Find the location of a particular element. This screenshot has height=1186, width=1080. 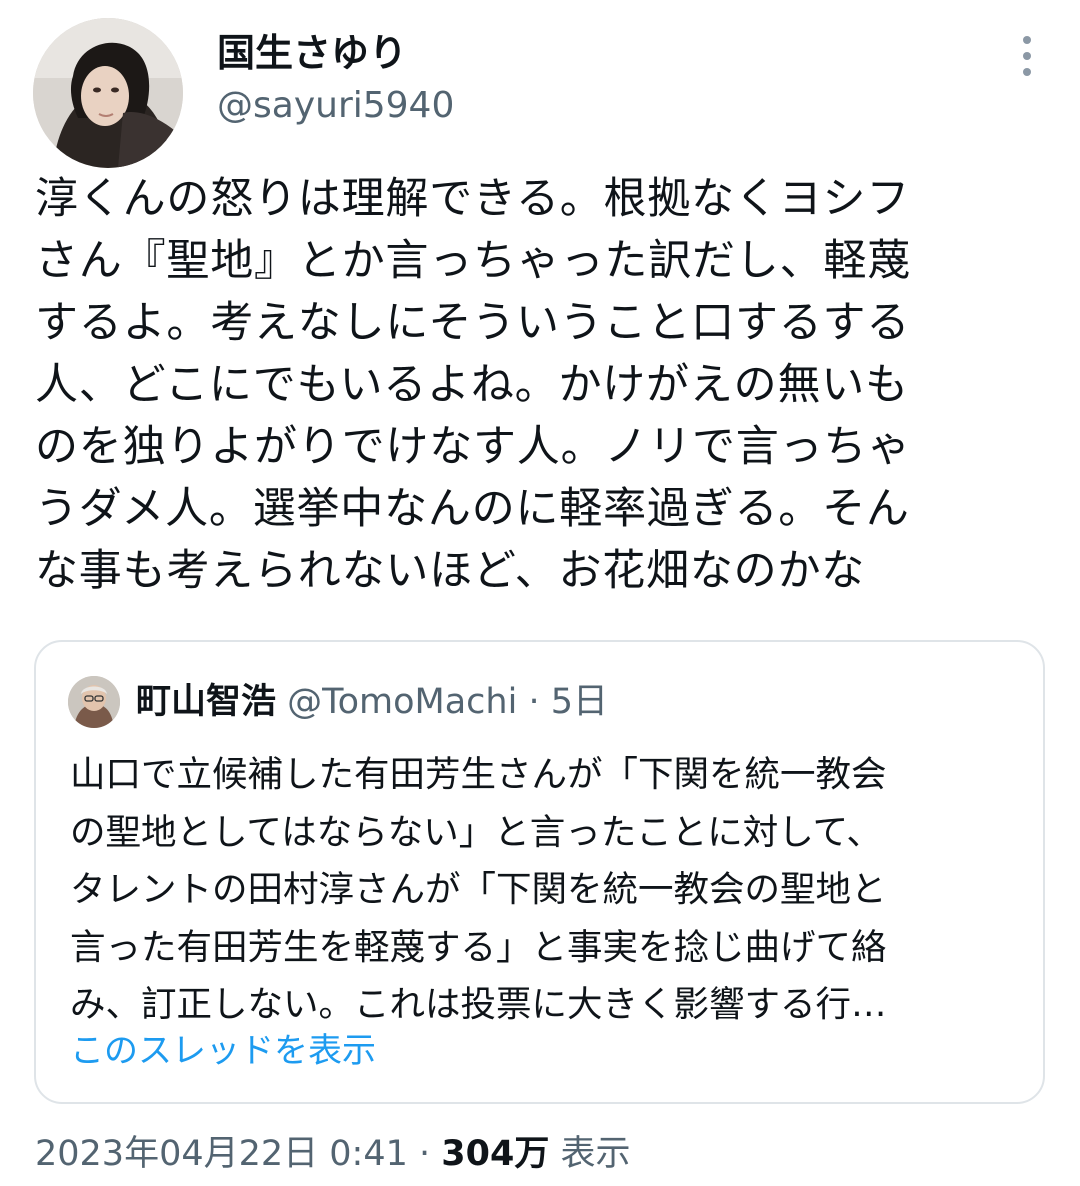

tweet-text-line: 淳くんの怒りは理解できる。根拠なくヨシフ is located at coordinates (473, 199).